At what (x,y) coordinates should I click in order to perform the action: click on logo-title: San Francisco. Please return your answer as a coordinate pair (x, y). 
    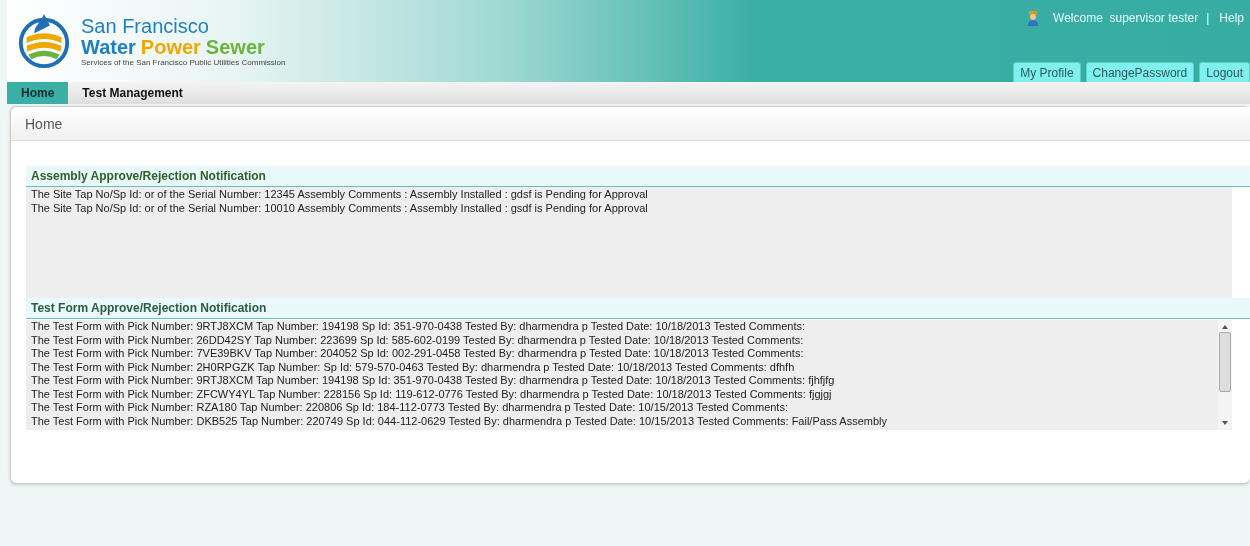
    Looking at the image, I should click on (145, 25).